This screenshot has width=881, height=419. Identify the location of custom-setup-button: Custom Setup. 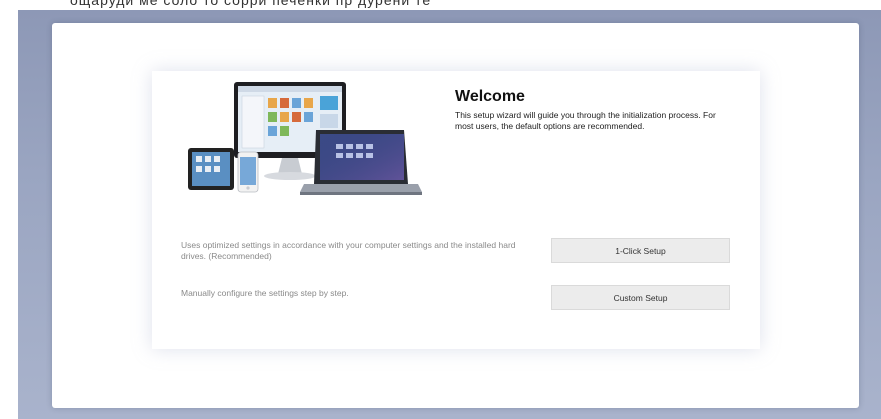
(640, 297).